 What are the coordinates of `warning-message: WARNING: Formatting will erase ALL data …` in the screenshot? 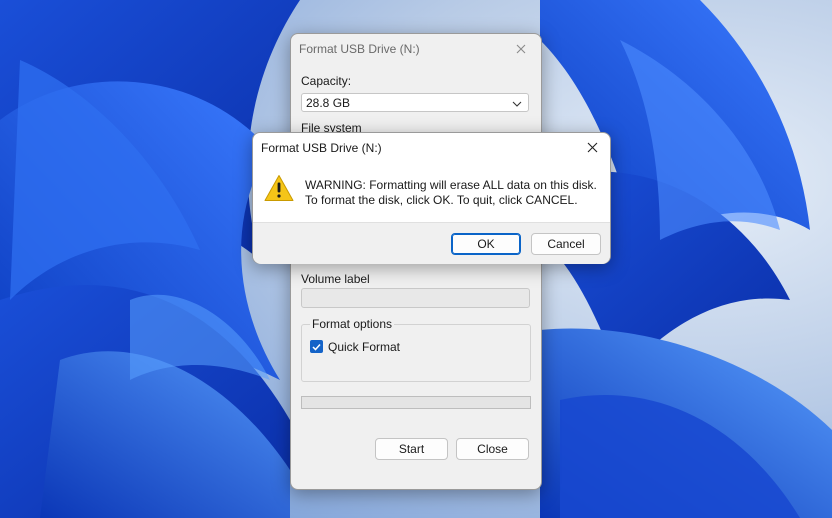 It's located at (451, 193).